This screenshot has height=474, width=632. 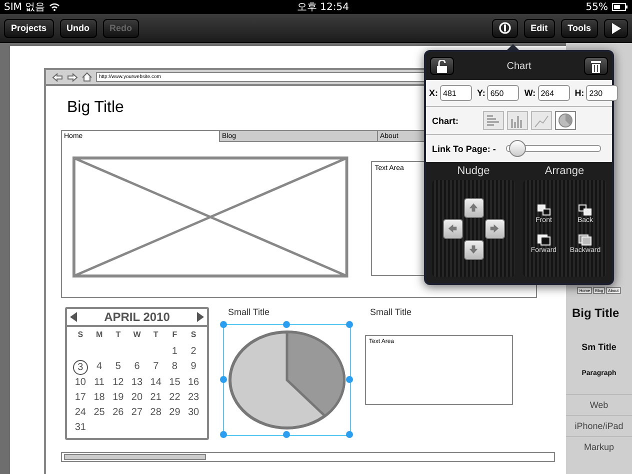 What do you see at coordinates (99, 398) in the screenshot?
I see `calendar-day: 18` at bounding box center [99, 398].